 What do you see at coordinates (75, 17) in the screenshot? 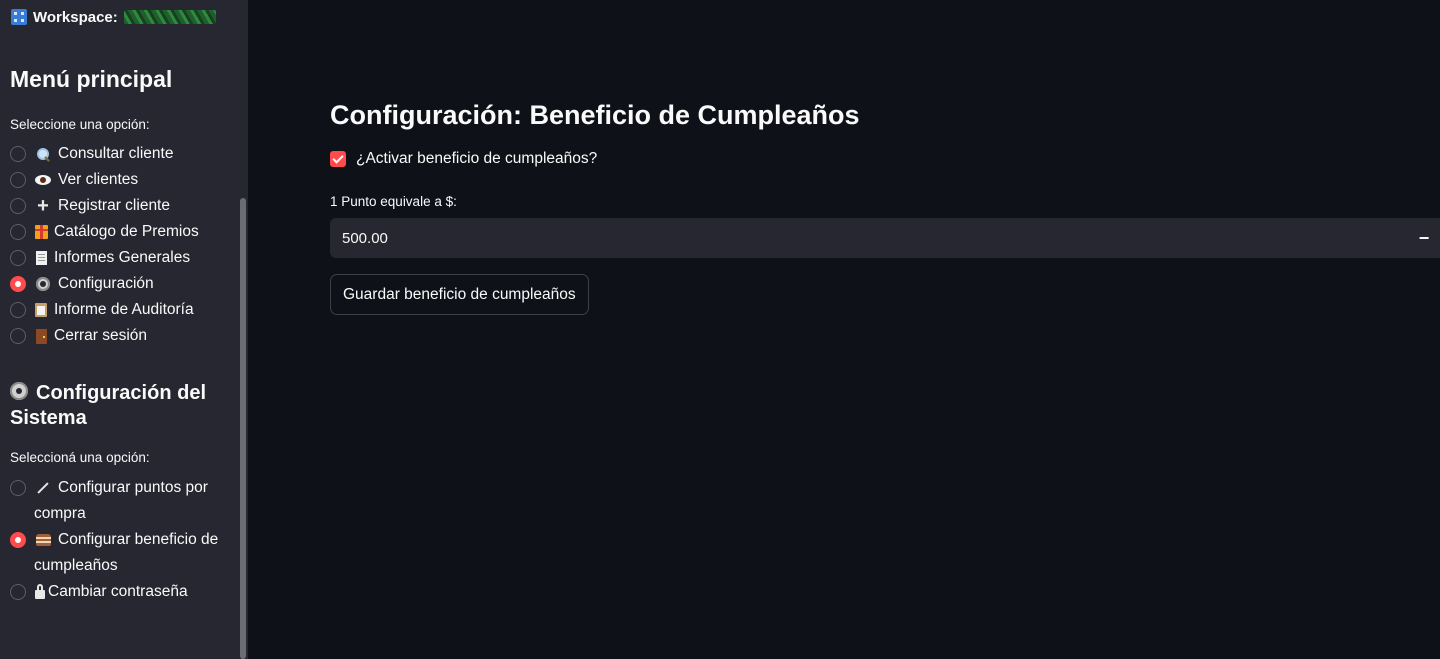
I see `workspace-label: Workspace:` at bounding box center [75, 17].